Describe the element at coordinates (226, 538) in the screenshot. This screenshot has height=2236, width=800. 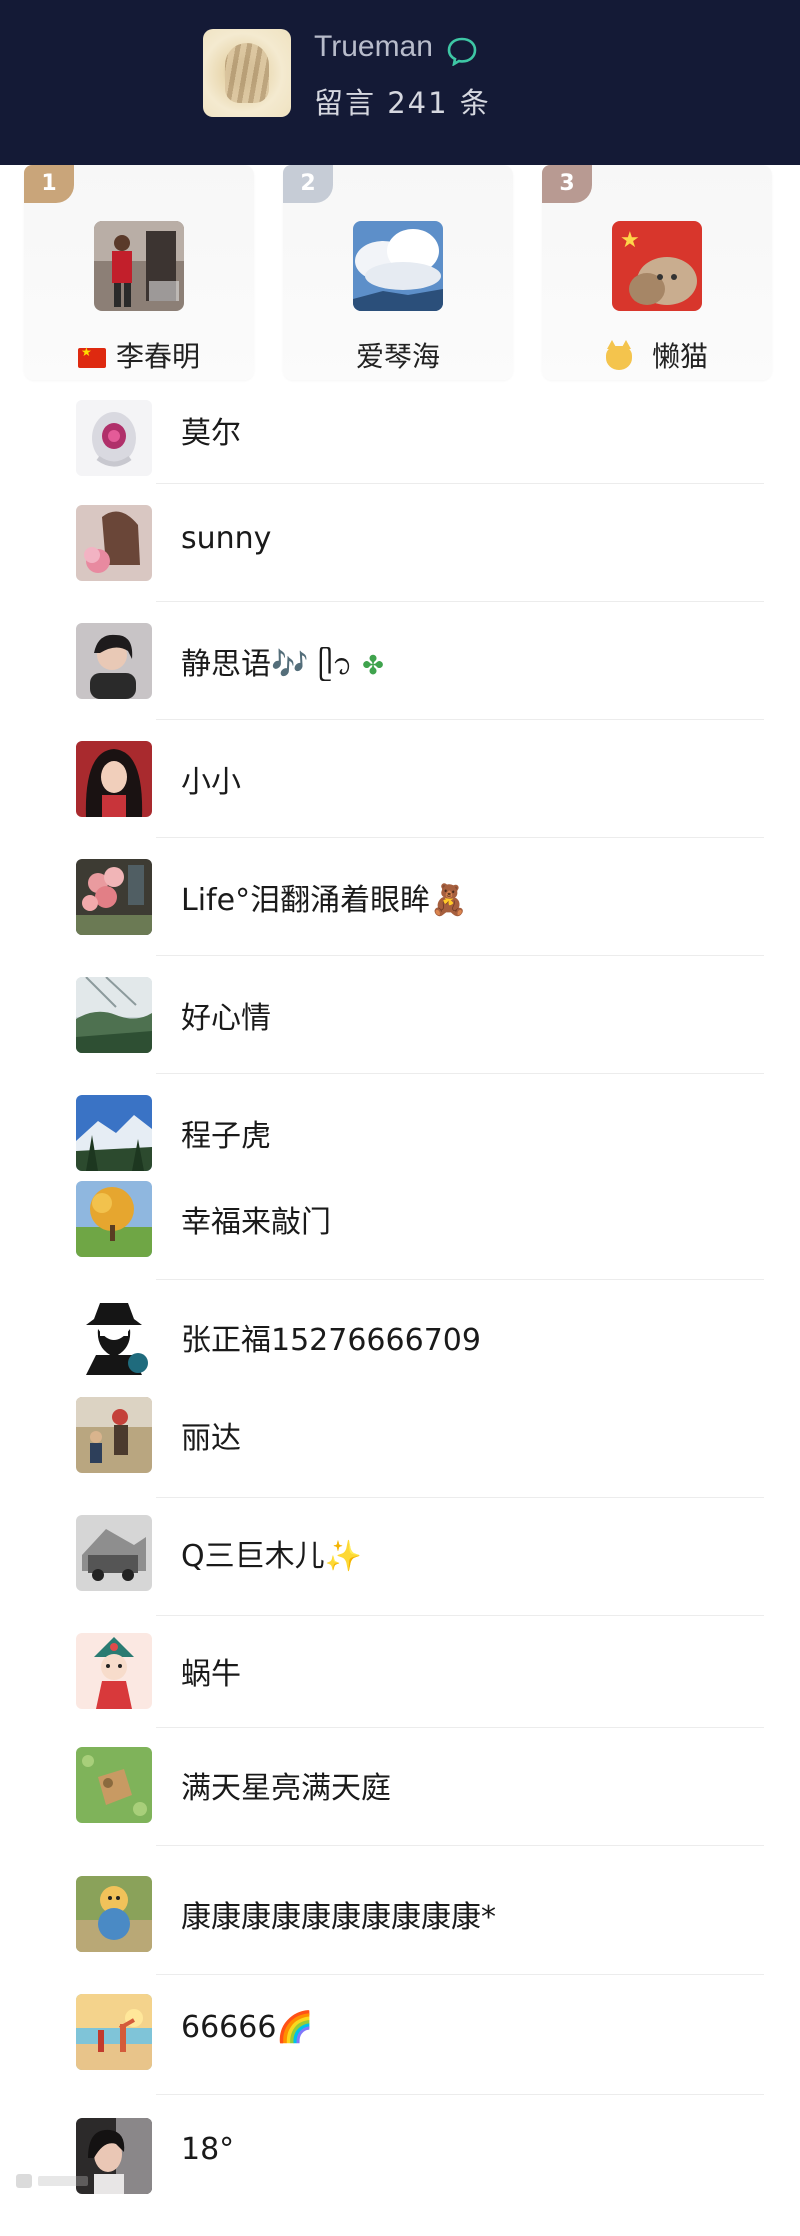
I see `commenter-name: sunny` at that location.